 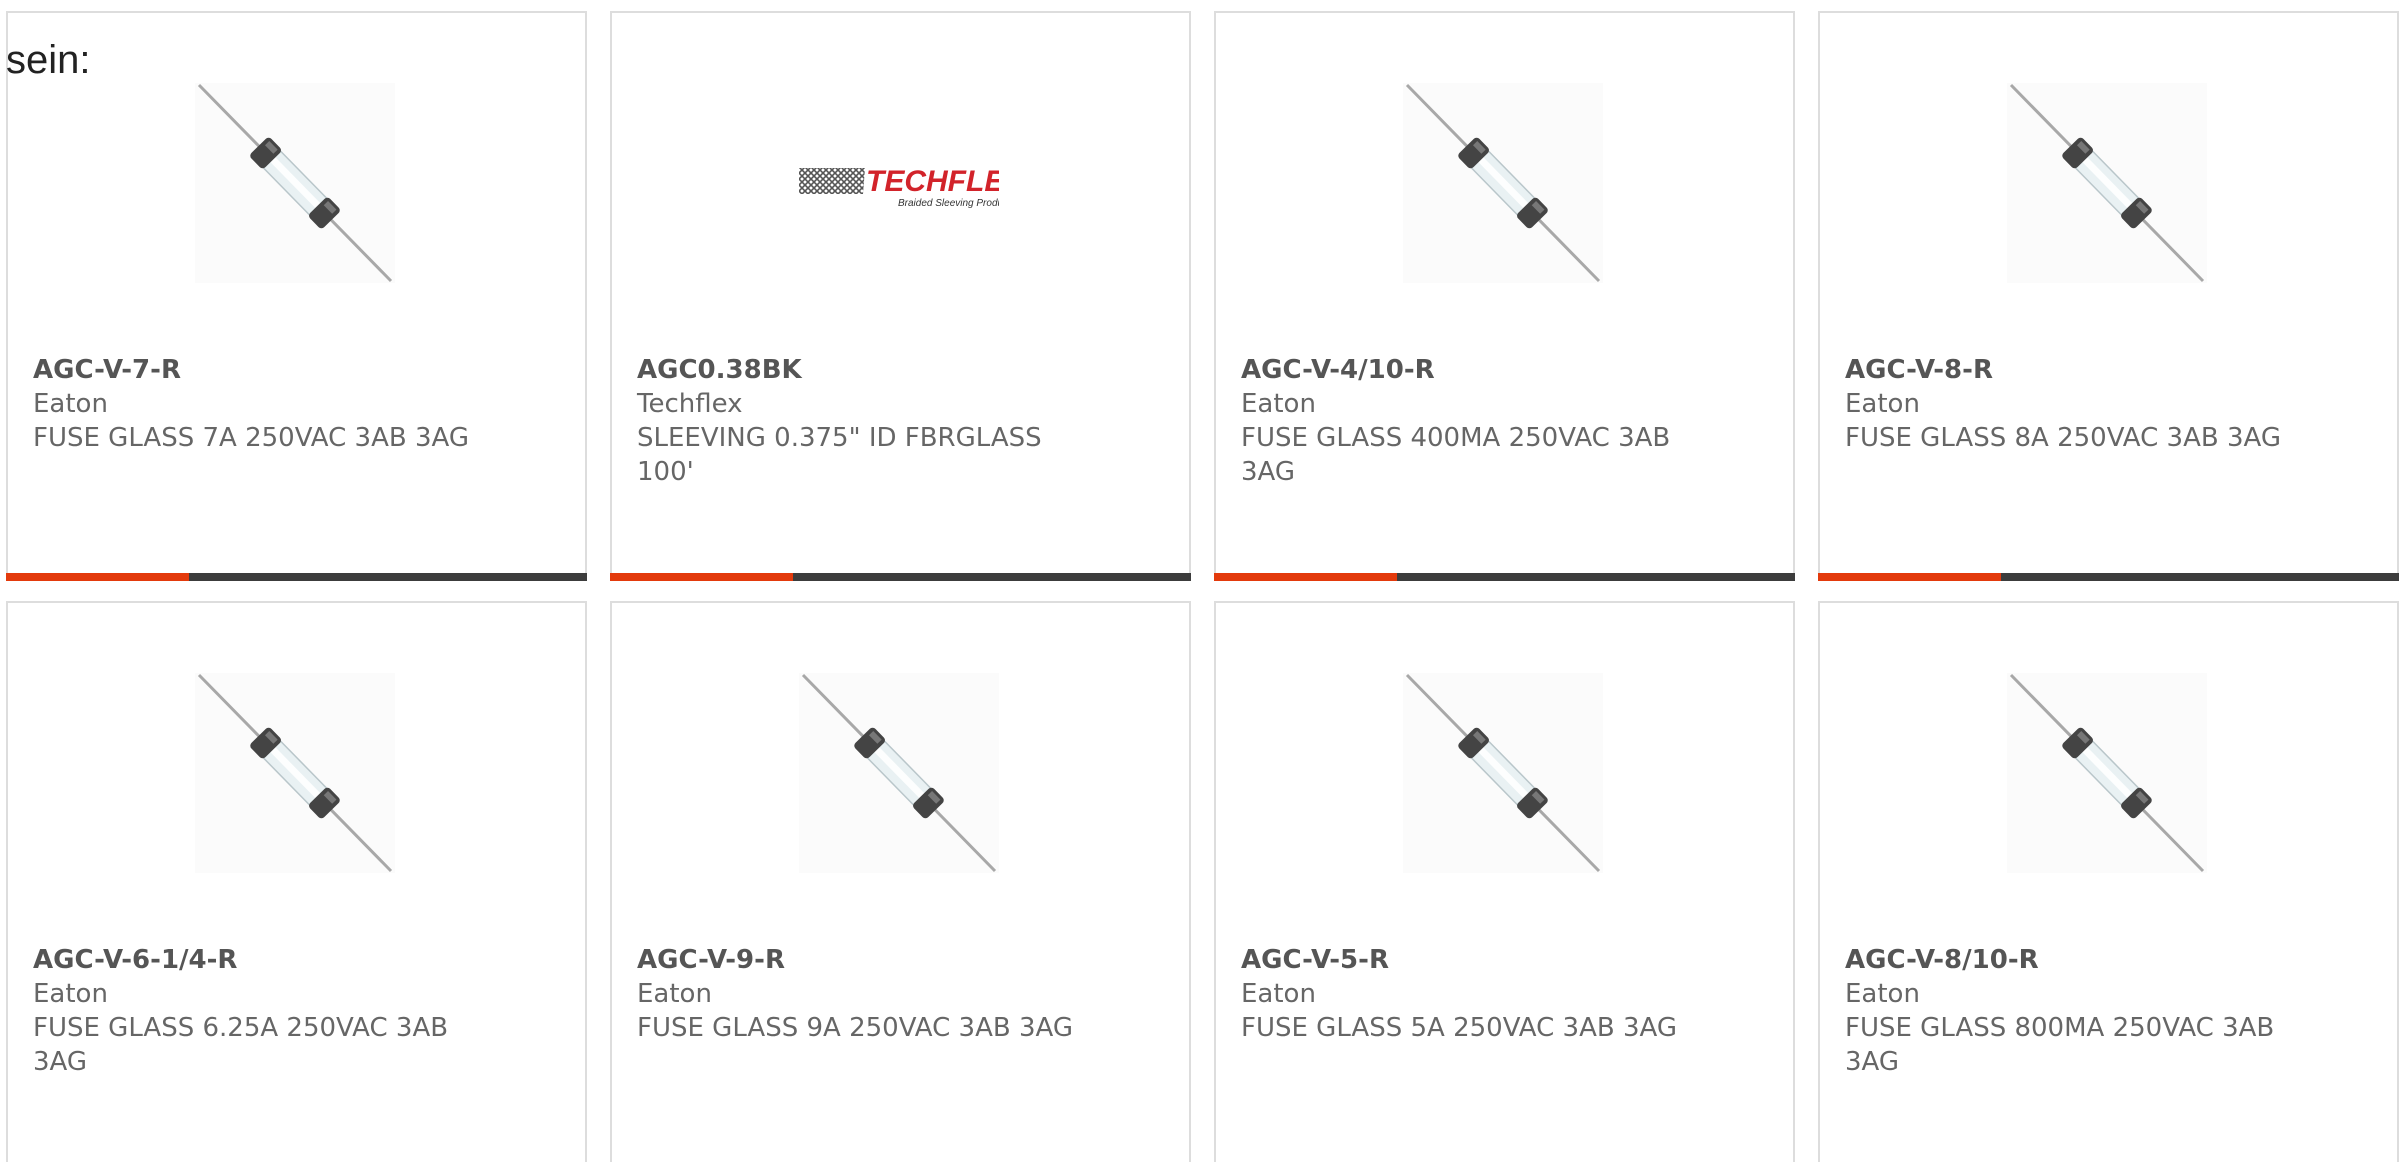 What do you see at coordinates (839, 455) in the screenshot?
I see `product-description: SLEEVING 0.375" ID FBRGLASS 100'` at bounding box center [839, 455].